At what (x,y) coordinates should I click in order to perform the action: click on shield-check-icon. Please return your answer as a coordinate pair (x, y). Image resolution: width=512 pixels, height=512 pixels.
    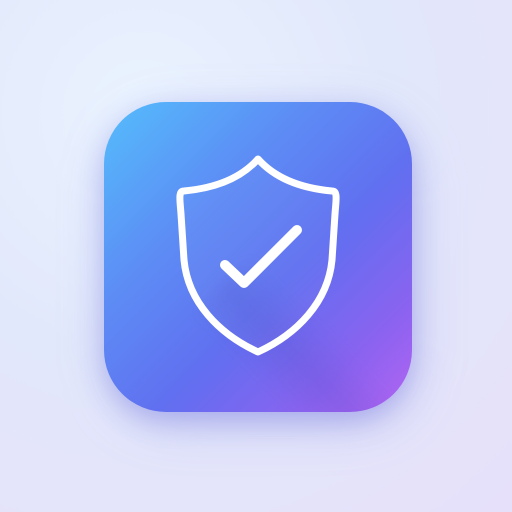
    Looking at the image, I should click on (258, 255).